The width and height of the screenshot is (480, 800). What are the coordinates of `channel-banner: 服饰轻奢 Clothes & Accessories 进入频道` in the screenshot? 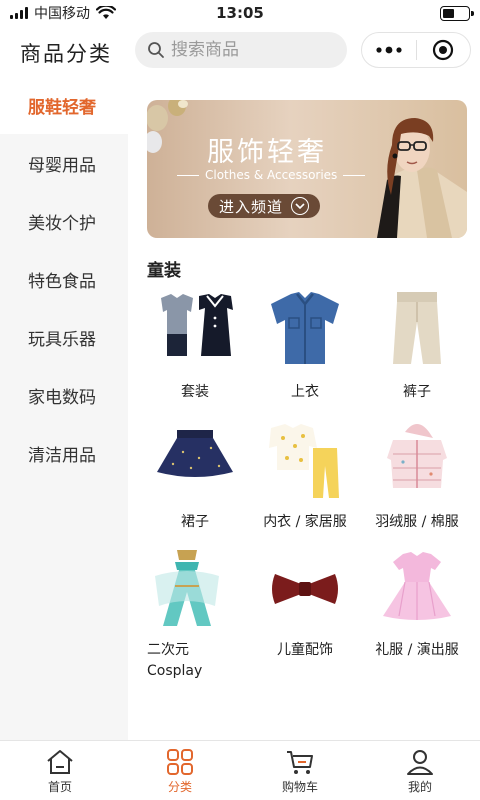 It's located at (307, 169).